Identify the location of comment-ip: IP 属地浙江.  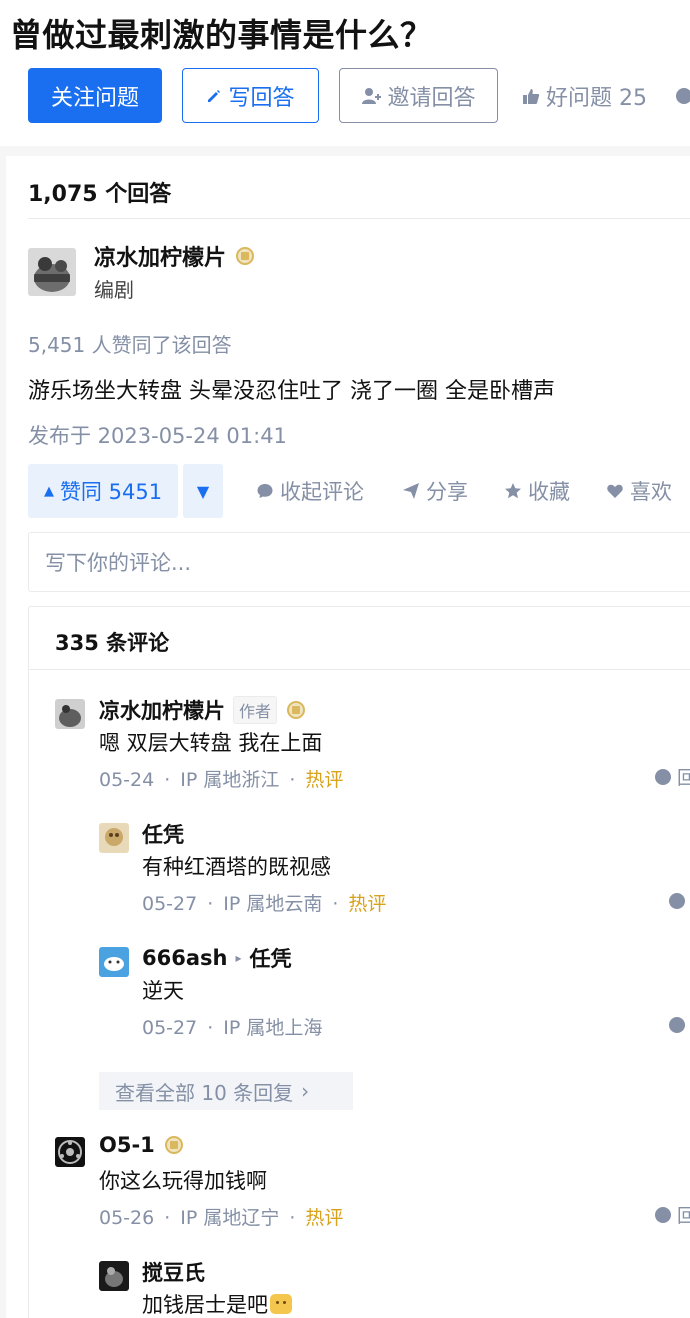
(230, 780).